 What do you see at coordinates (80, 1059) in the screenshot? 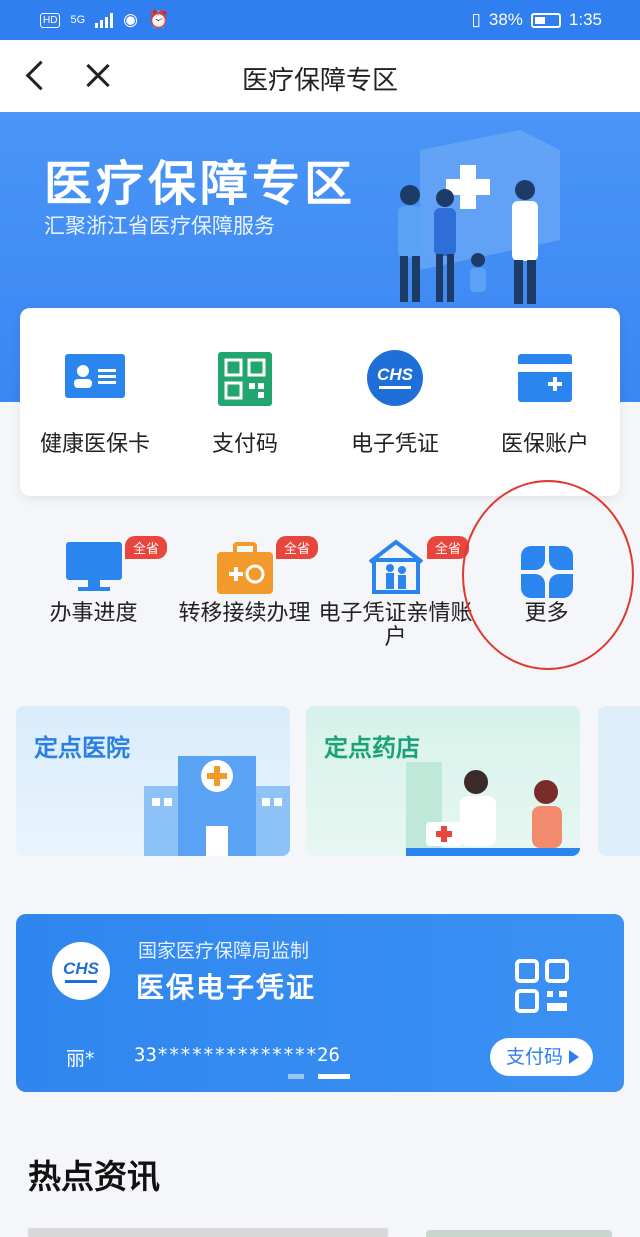
I see `voucher-holder-name: 丽*` at bounding box center [80, 1059].